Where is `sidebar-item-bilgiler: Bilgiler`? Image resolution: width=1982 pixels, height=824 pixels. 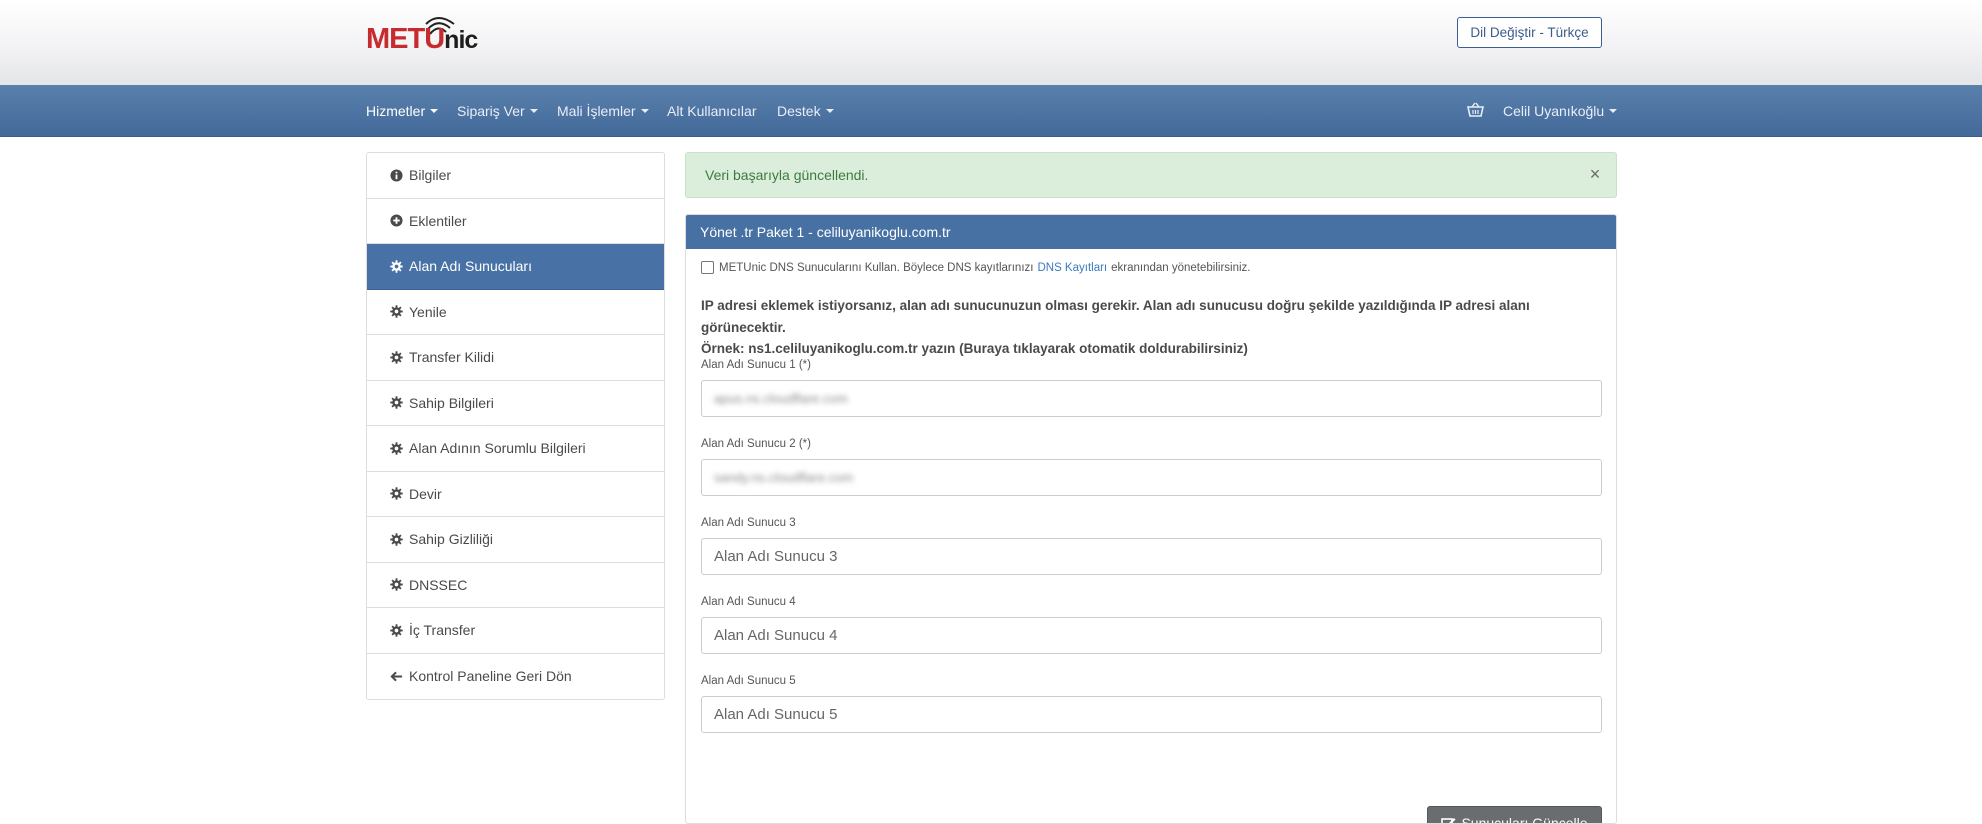 sidebar-item-bilgiler: Bilgiler is located at coordinates (515, 176).